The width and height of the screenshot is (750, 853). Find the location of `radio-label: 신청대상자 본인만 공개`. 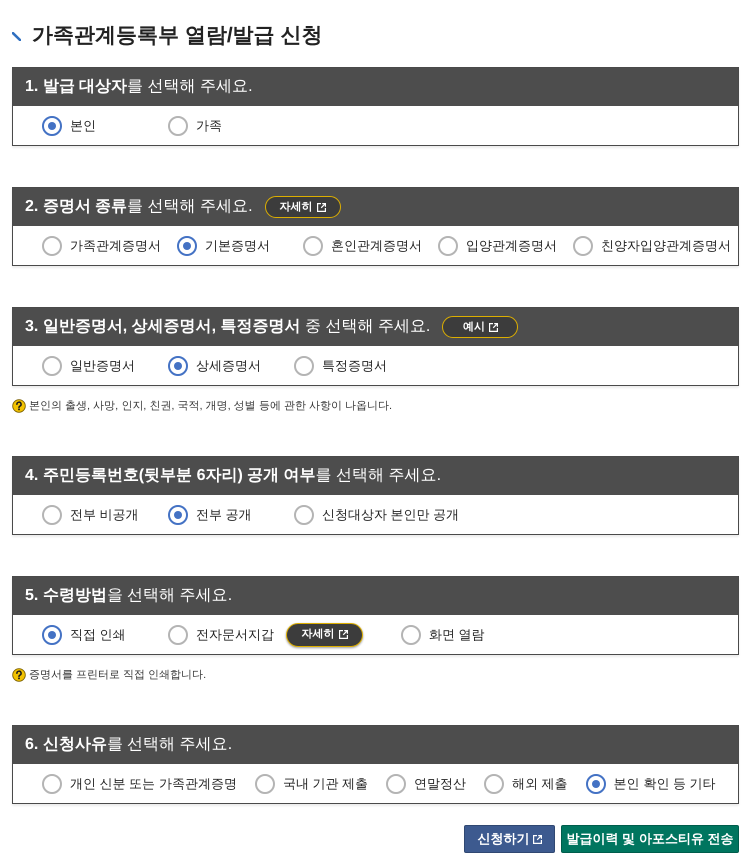

radio-label: 신청대상자 본인만 공개 is located at coordinates (391, 514).